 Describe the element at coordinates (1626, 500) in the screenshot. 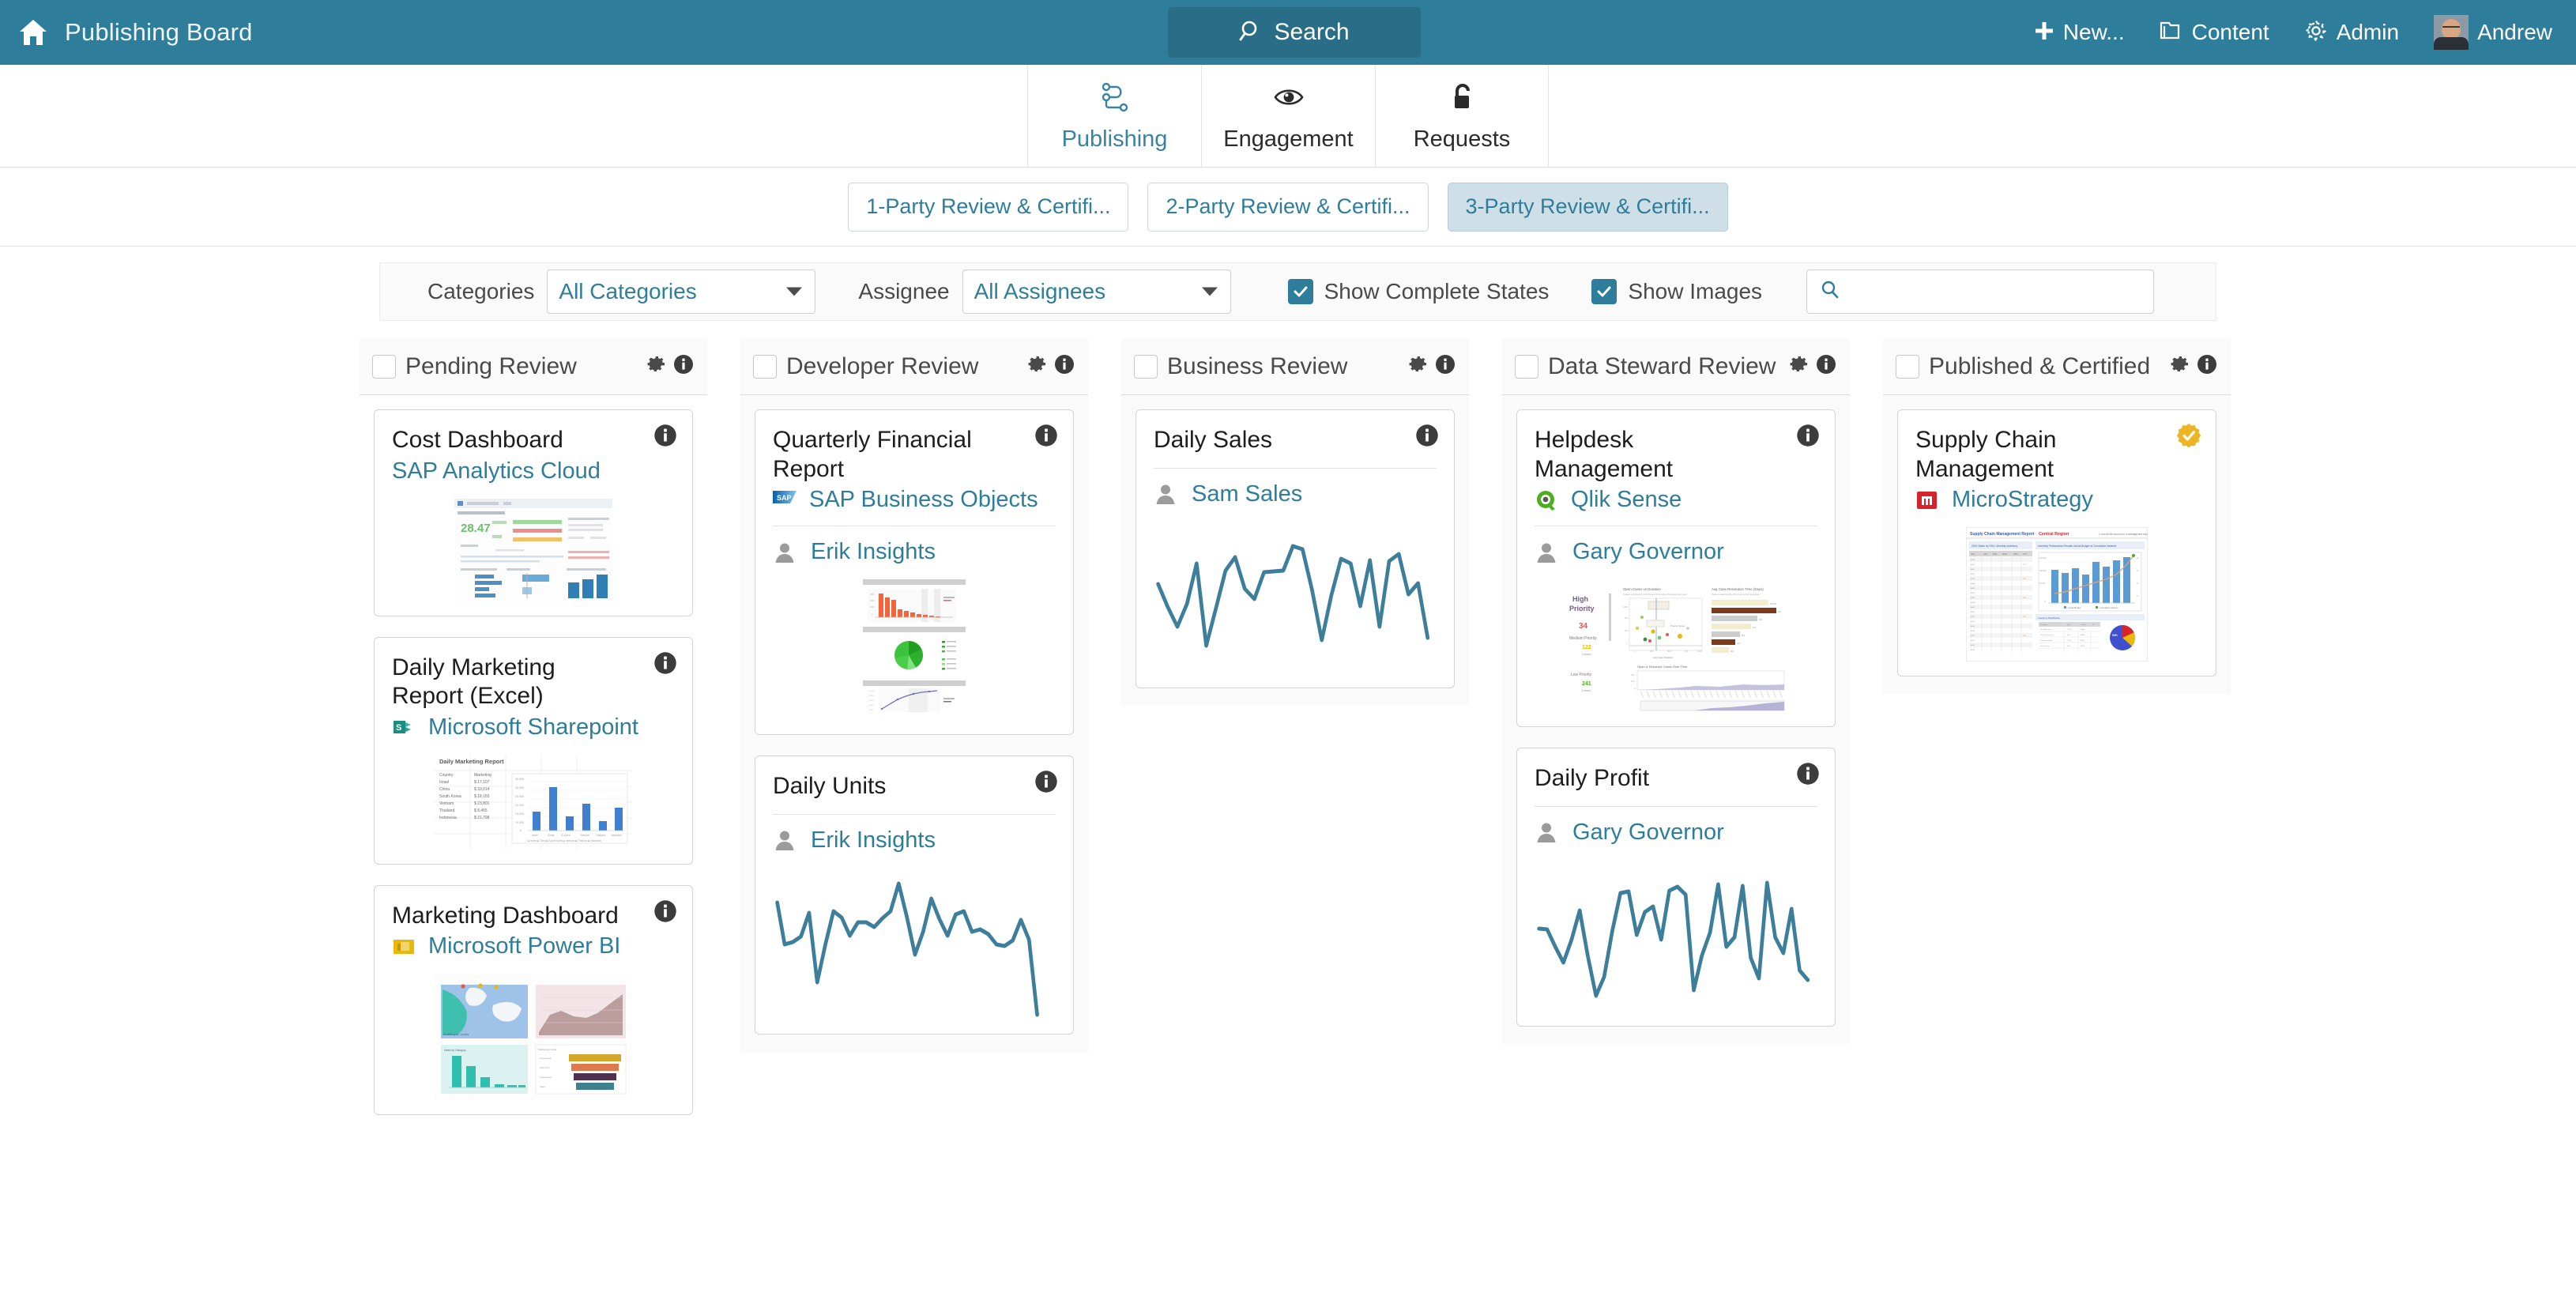

I see `card-source-label: Qlik Sense` at that location.